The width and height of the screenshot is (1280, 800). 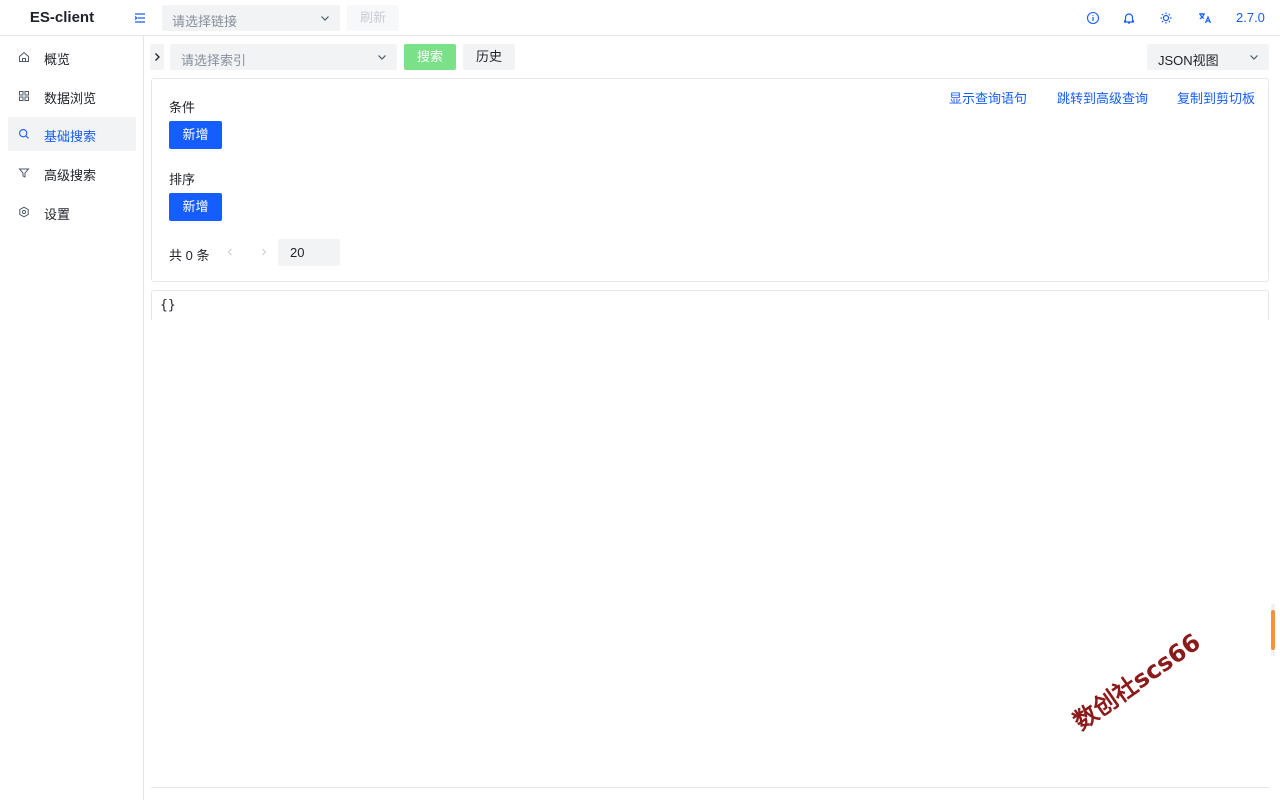 I want to click on add-sort-button: 新增, so click(x=195, y=207).